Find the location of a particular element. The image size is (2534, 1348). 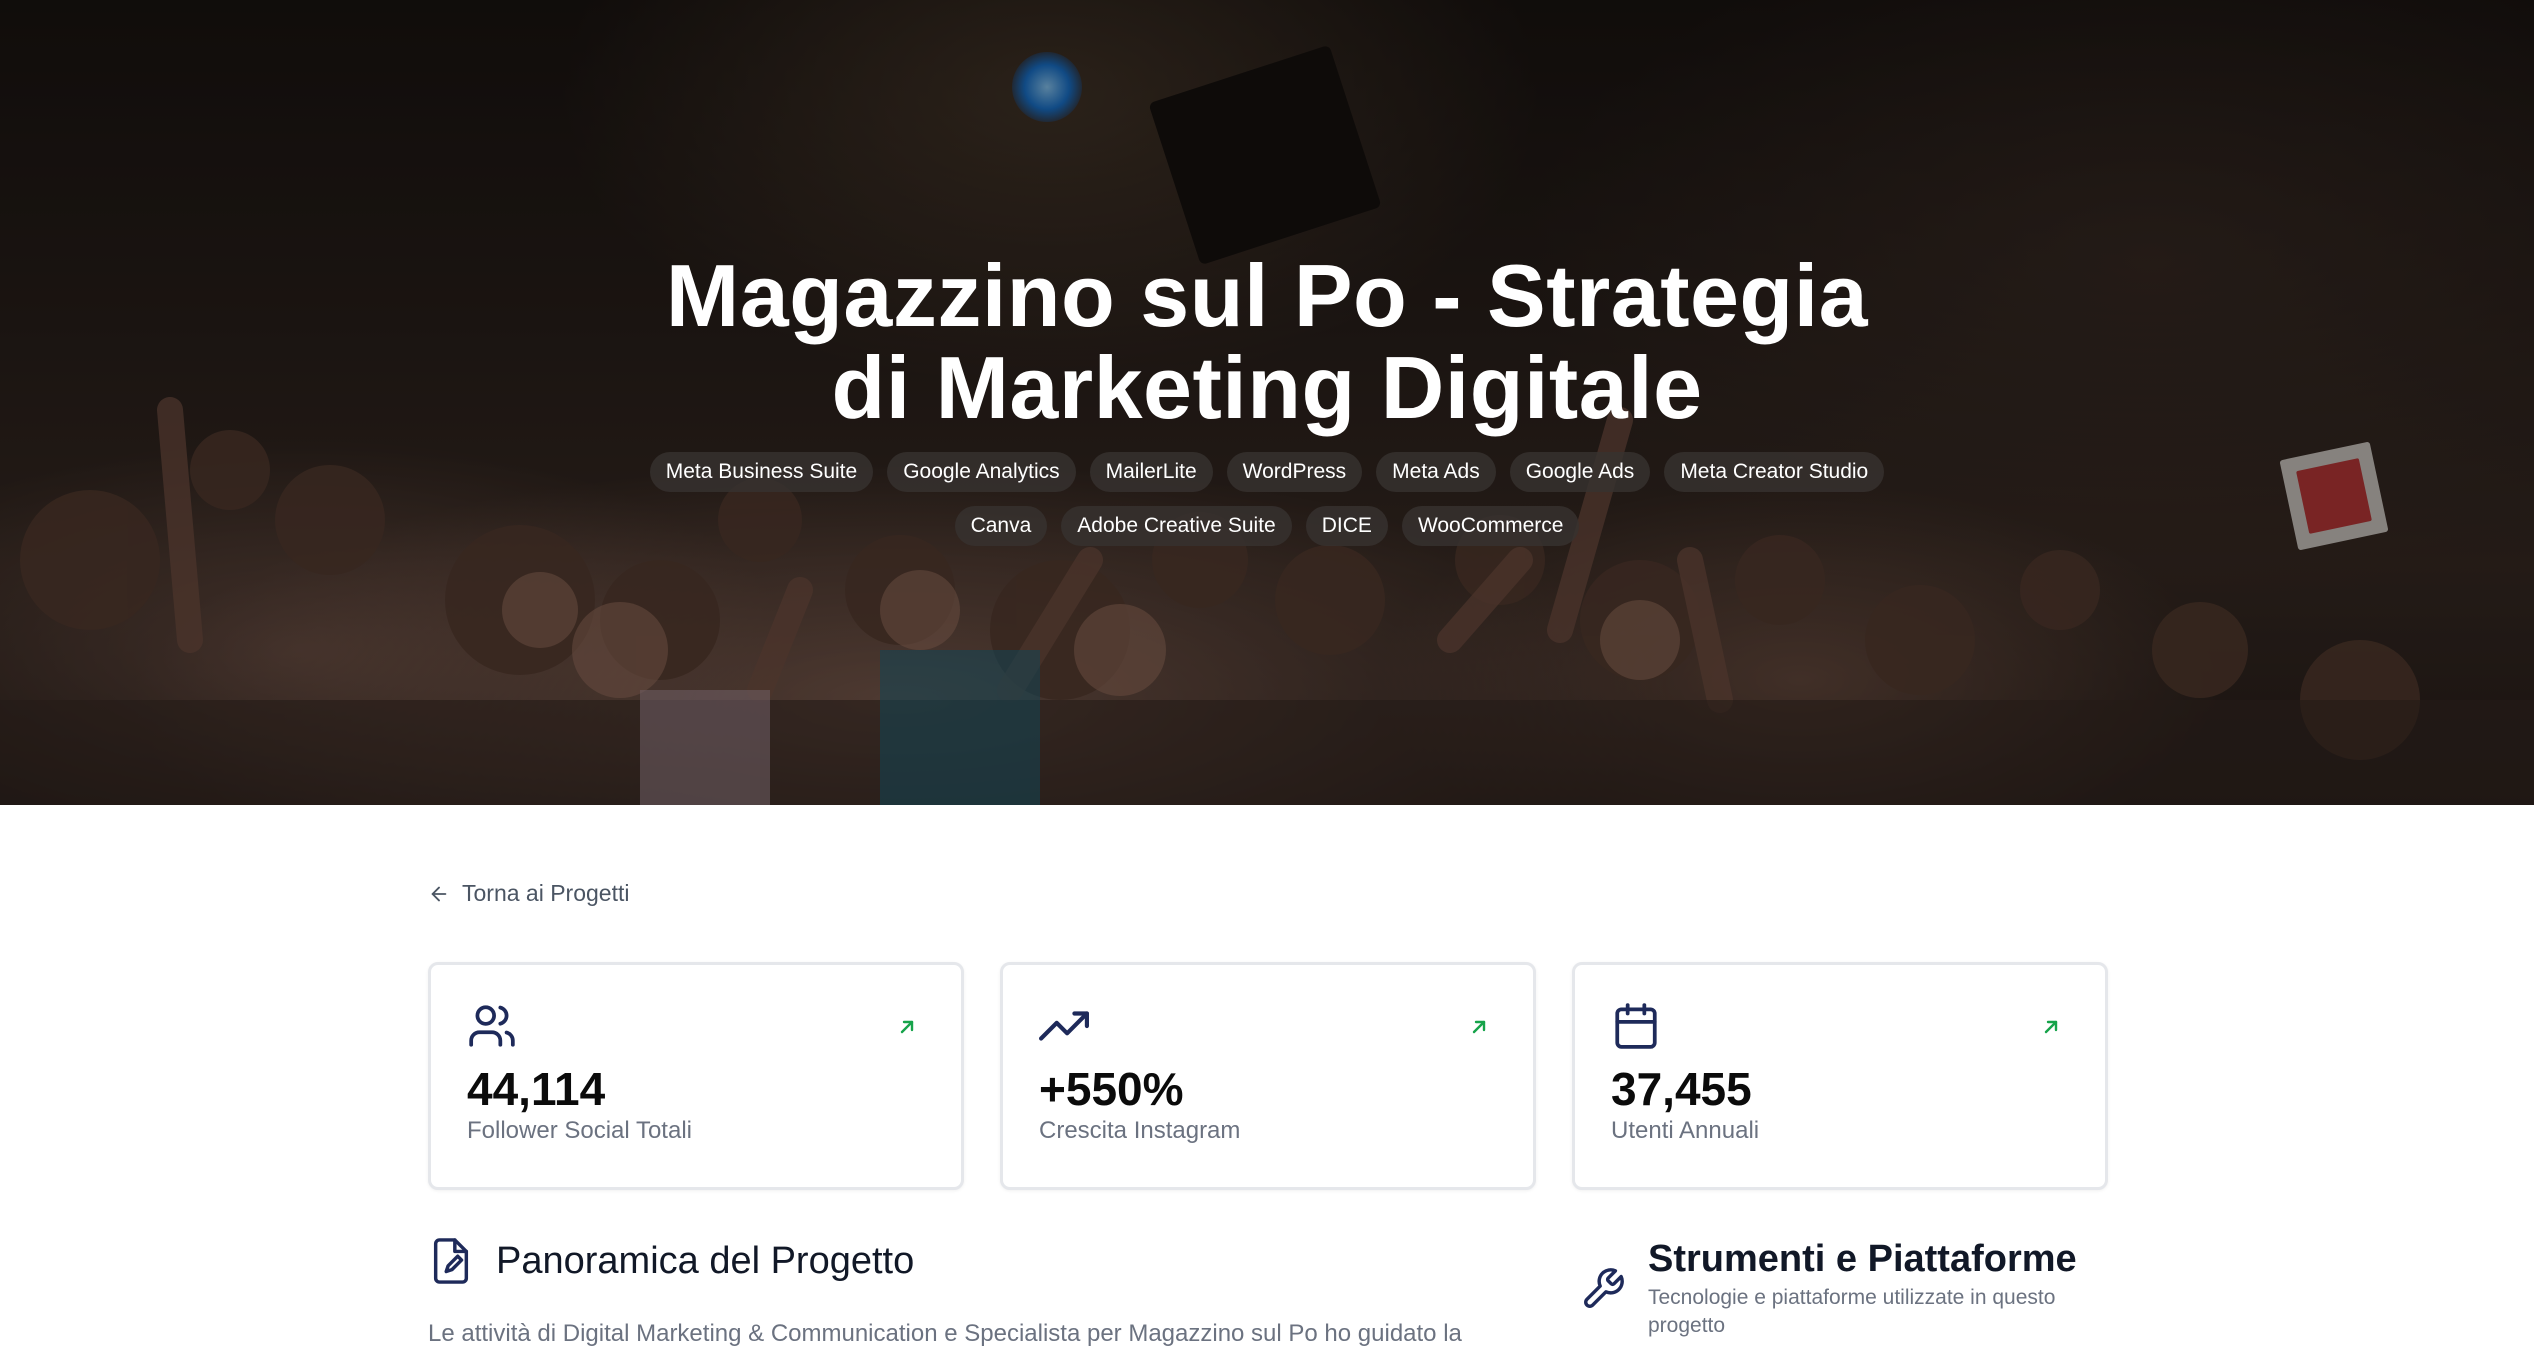

arrow-left-icon is located at coordinates (439, 893).